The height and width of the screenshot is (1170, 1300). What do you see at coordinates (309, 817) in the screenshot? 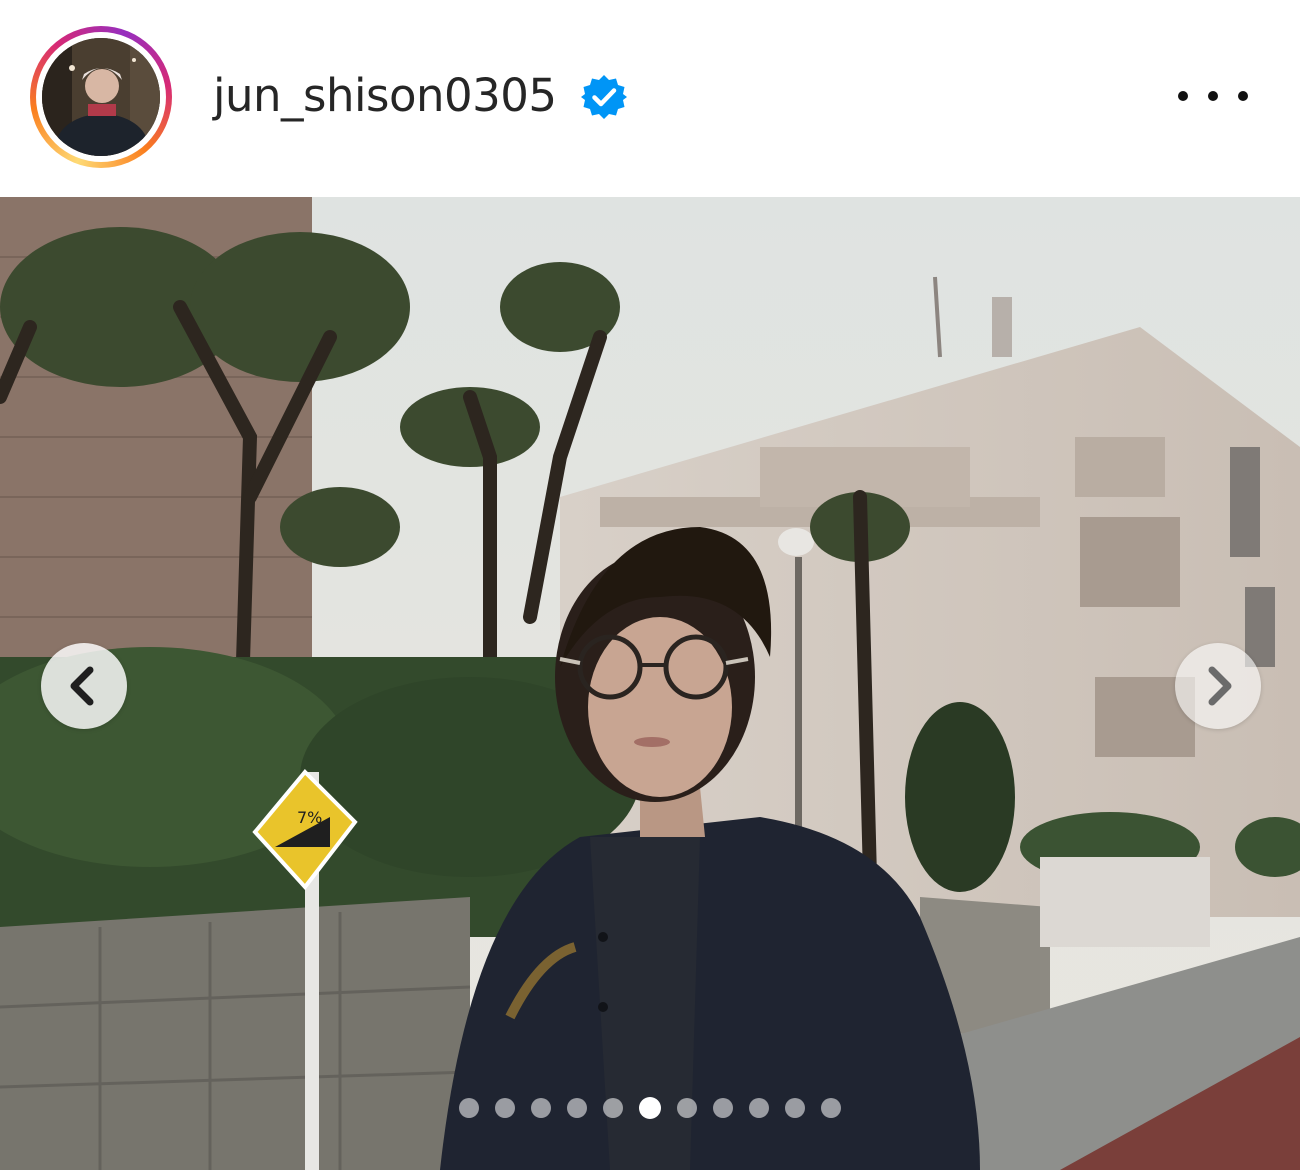
I see `sign-text: 7%` at bounding box center [309, 817].